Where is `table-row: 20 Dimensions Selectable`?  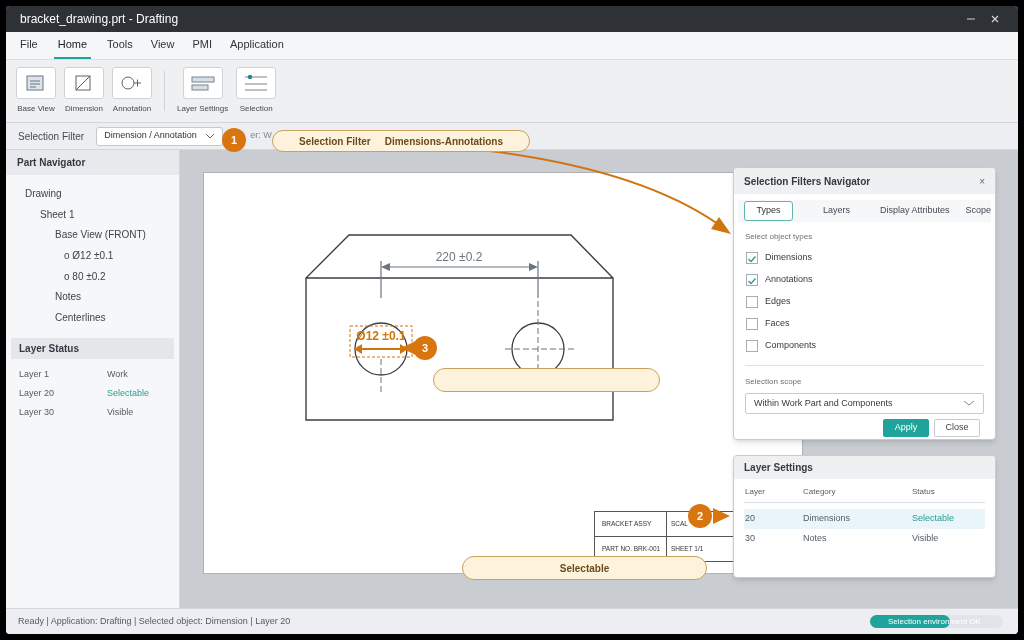 table-row: 20 Dimensions Selectable is located at coordinates (864, 519).